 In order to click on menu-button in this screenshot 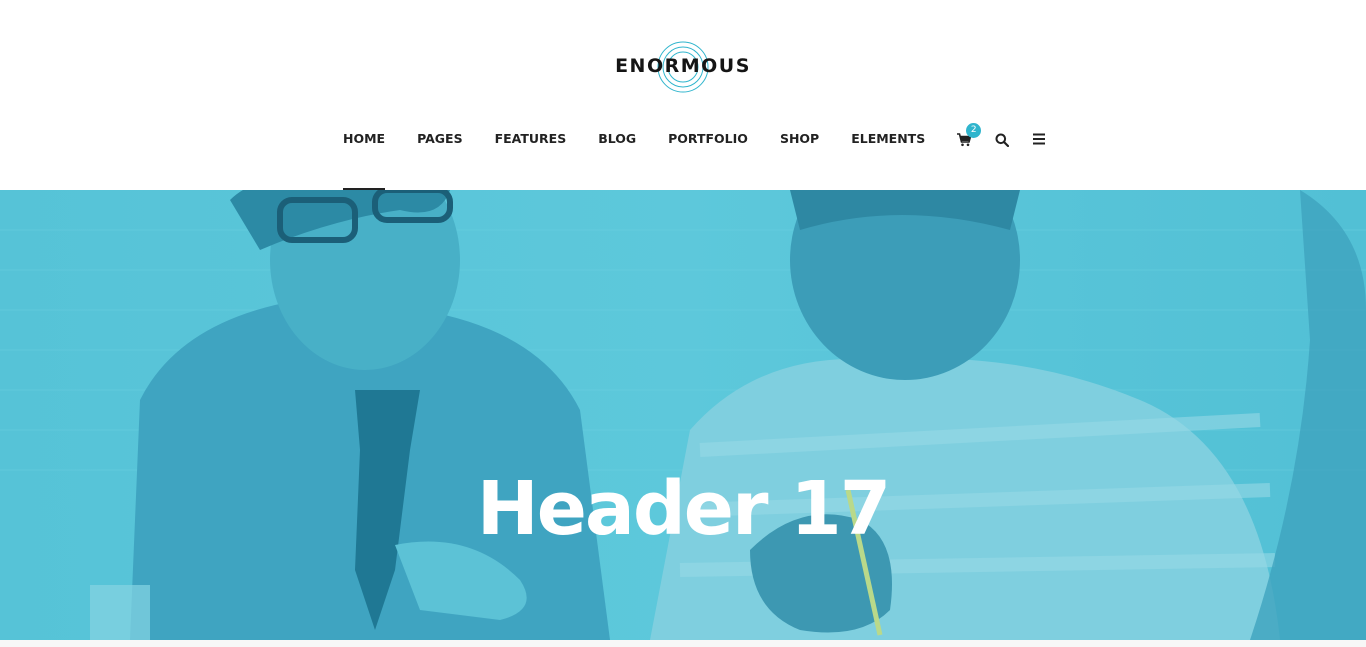, I will do `click(1041, 139)`.